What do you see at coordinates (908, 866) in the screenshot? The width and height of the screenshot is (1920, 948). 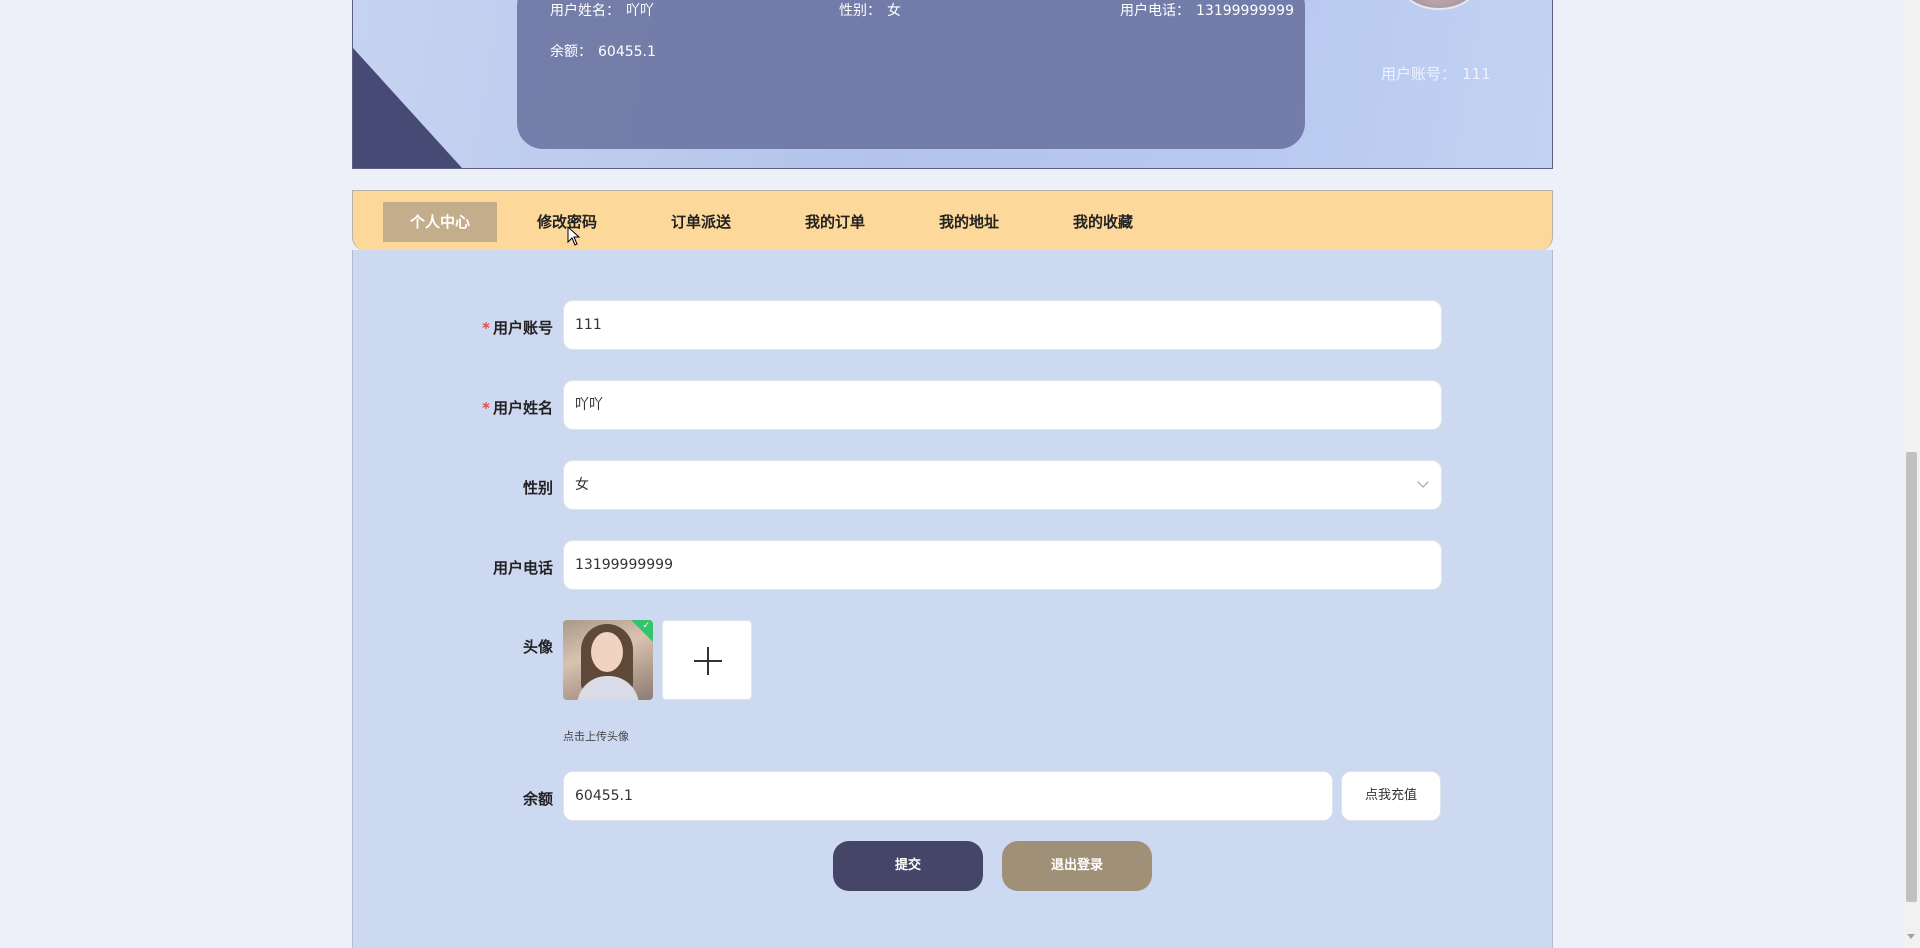 I see `submit-button: 提交` at bounding box center [908, 866].